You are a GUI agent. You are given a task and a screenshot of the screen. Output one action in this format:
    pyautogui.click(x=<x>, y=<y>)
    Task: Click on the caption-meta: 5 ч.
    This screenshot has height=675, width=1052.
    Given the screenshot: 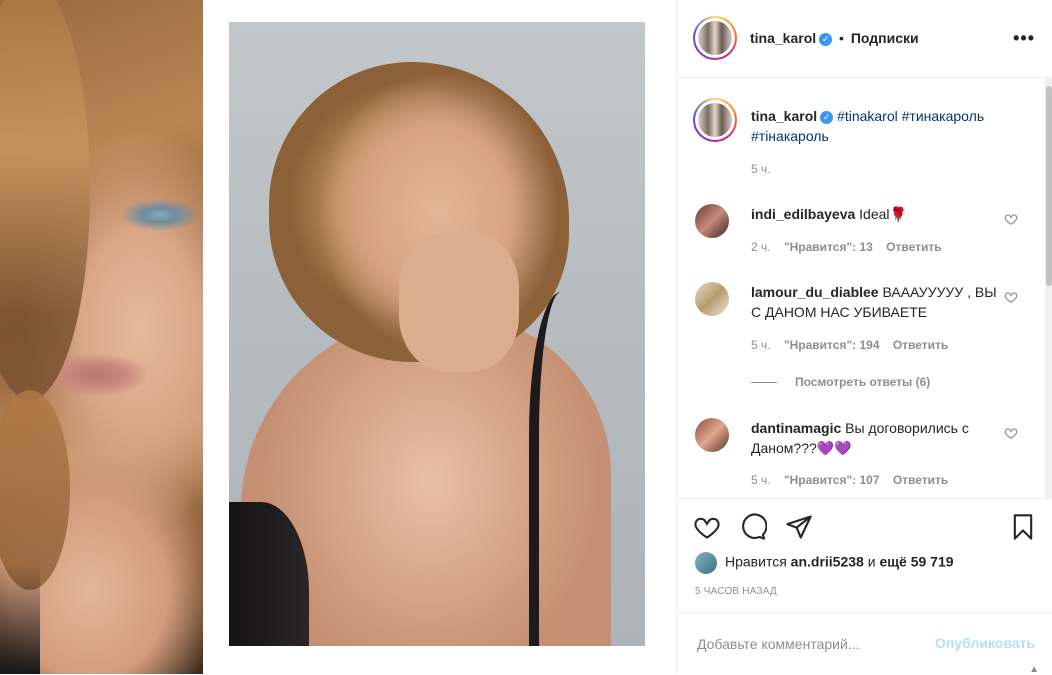 What is the action you would take?
    pyautogui.click(x=766, y=169)
    